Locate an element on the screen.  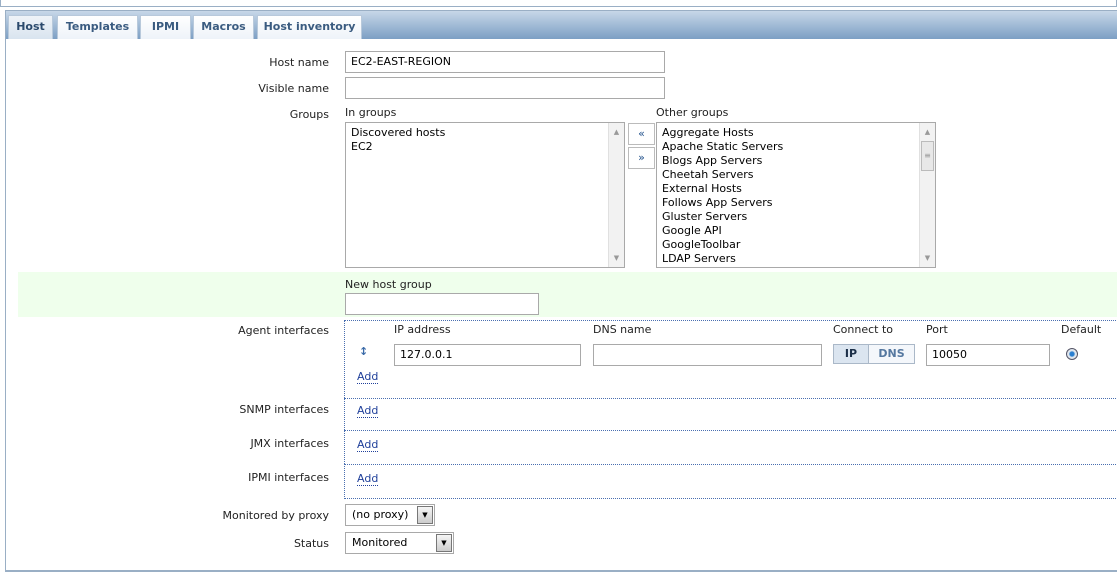
other-groups-label: Other groups is located at coordinates (692, 112).